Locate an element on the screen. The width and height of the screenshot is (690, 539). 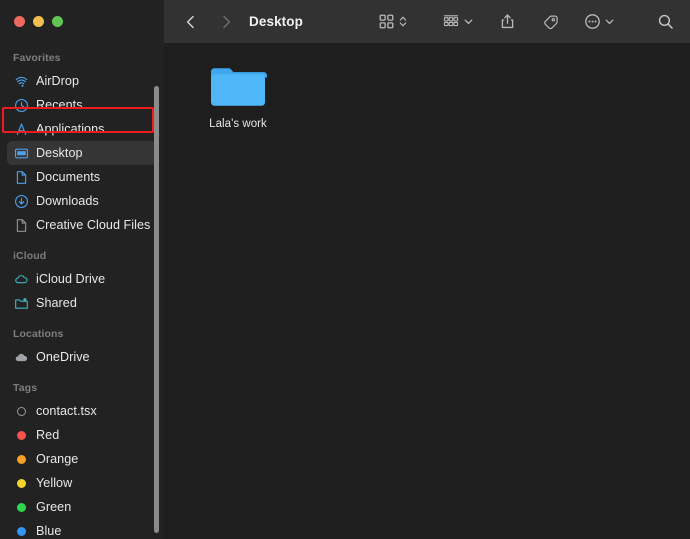
airdrop-icon is located at coordinates (21, 81).